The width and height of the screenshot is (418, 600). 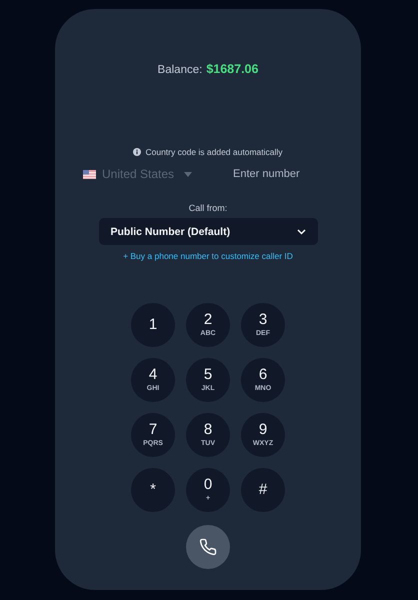 What do you see at coordinates (263, 490) in the screenshot?
I see `dial-key: #` at bounding box center [263, 490].